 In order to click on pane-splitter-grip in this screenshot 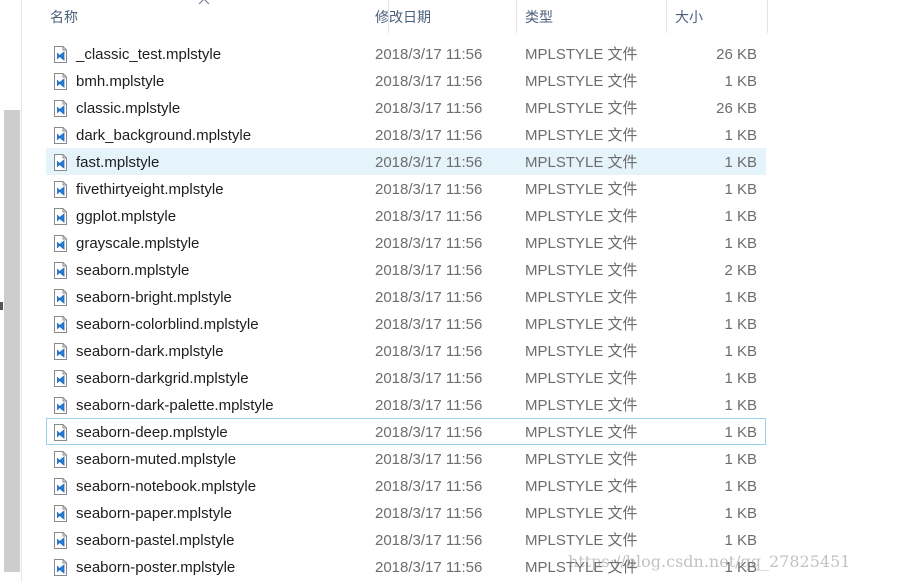, I will do `click(1, 306)`.